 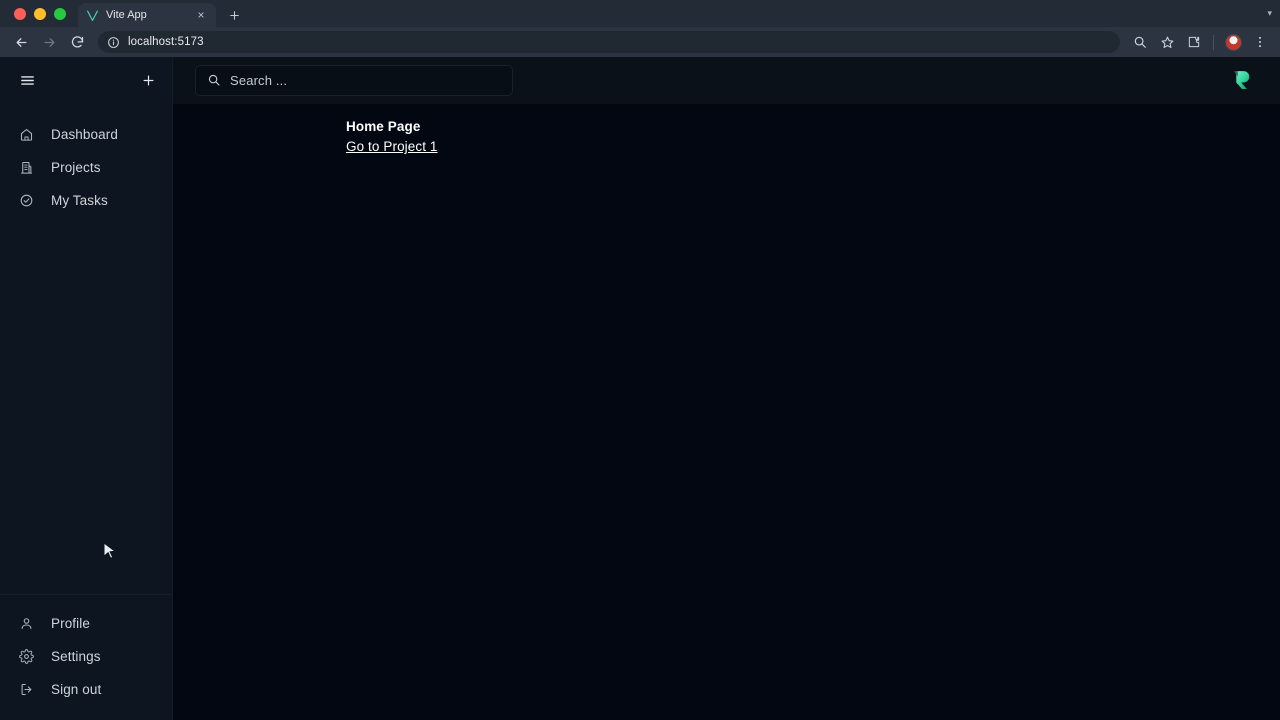 What do you see at coordinates (201, 15) in the screenshot?
I see `tab-close-icon: ×` at bounding box center [201, 15].